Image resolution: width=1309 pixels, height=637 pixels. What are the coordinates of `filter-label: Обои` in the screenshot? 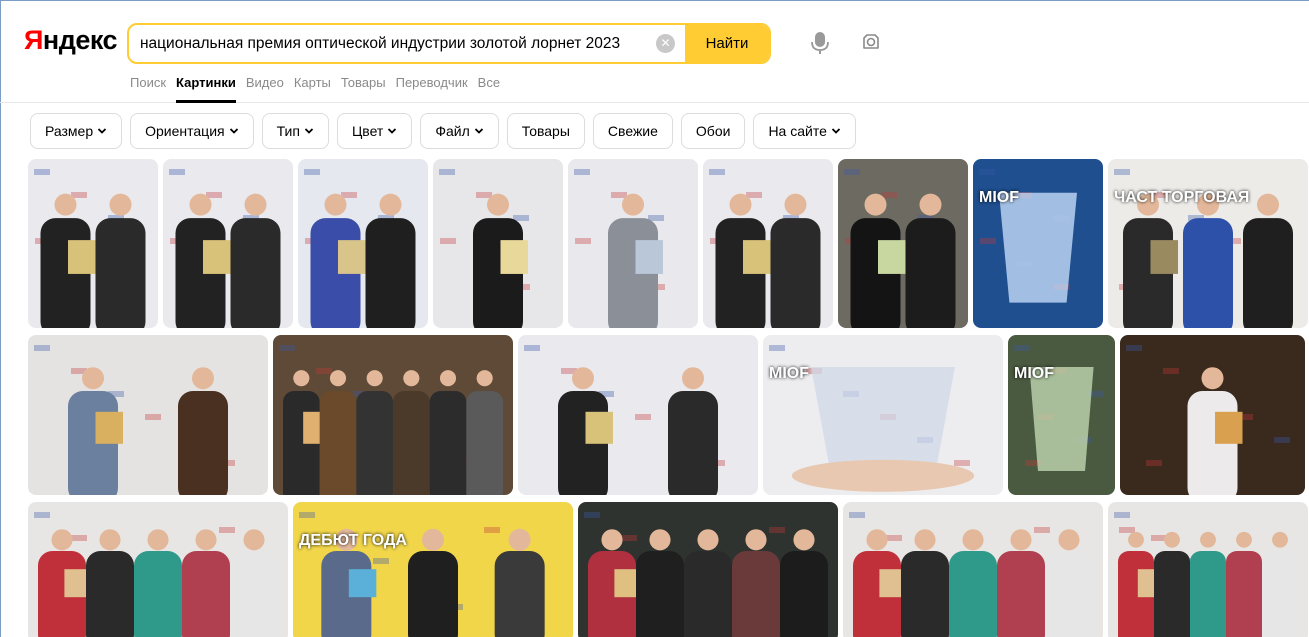 It's located at (713, 131).